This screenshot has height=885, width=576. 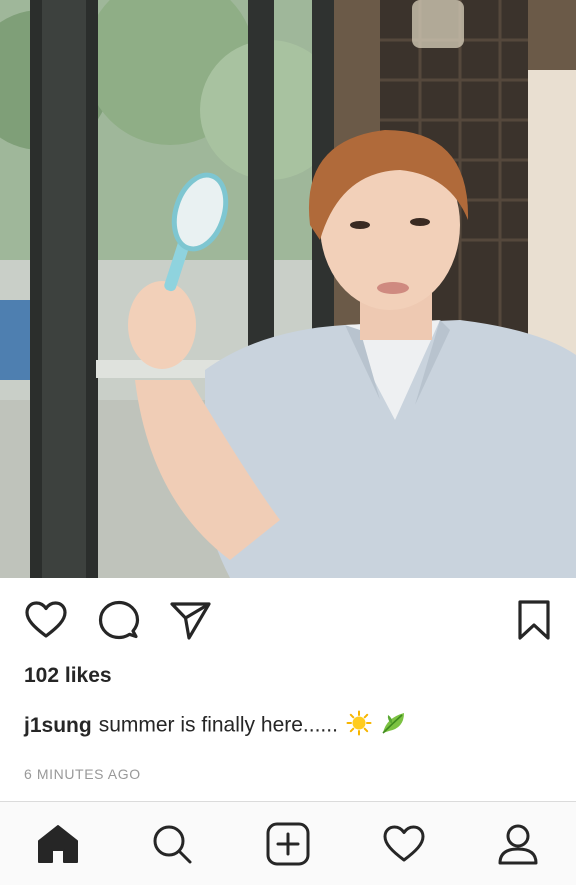 I want to click on post-timestamp: 6 MINUTES AGO, so click(x=82, y=774).